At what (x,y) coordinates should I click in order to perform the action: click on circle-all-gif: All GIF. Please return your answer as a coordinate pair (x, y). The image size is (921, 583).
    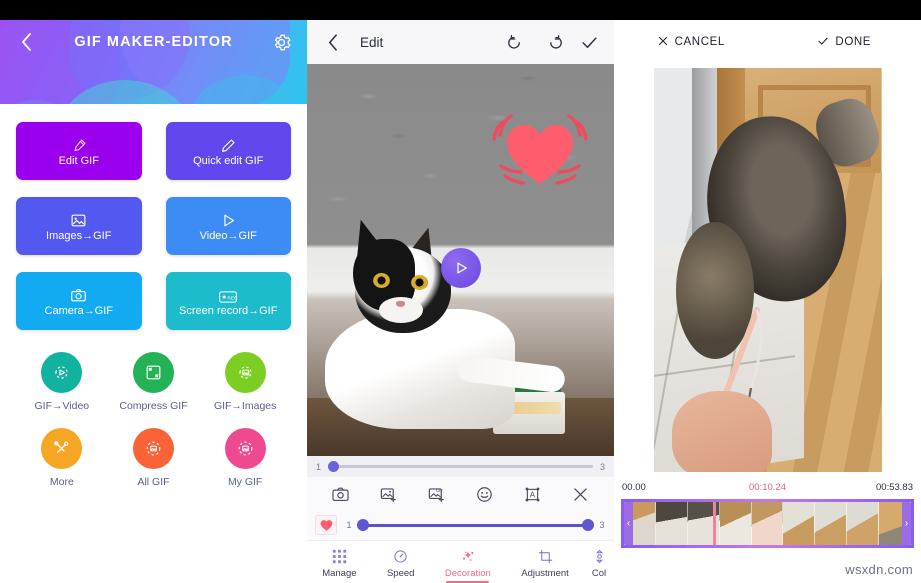
    Looking at the image, I should click on (154, 458).